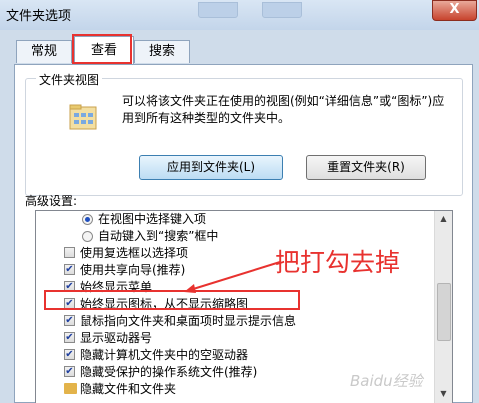  What do you see at coordinates (338, 262) in the screenshot?
I see `annotation-text: 把打勾去掉` at bounding box center [338, 262].